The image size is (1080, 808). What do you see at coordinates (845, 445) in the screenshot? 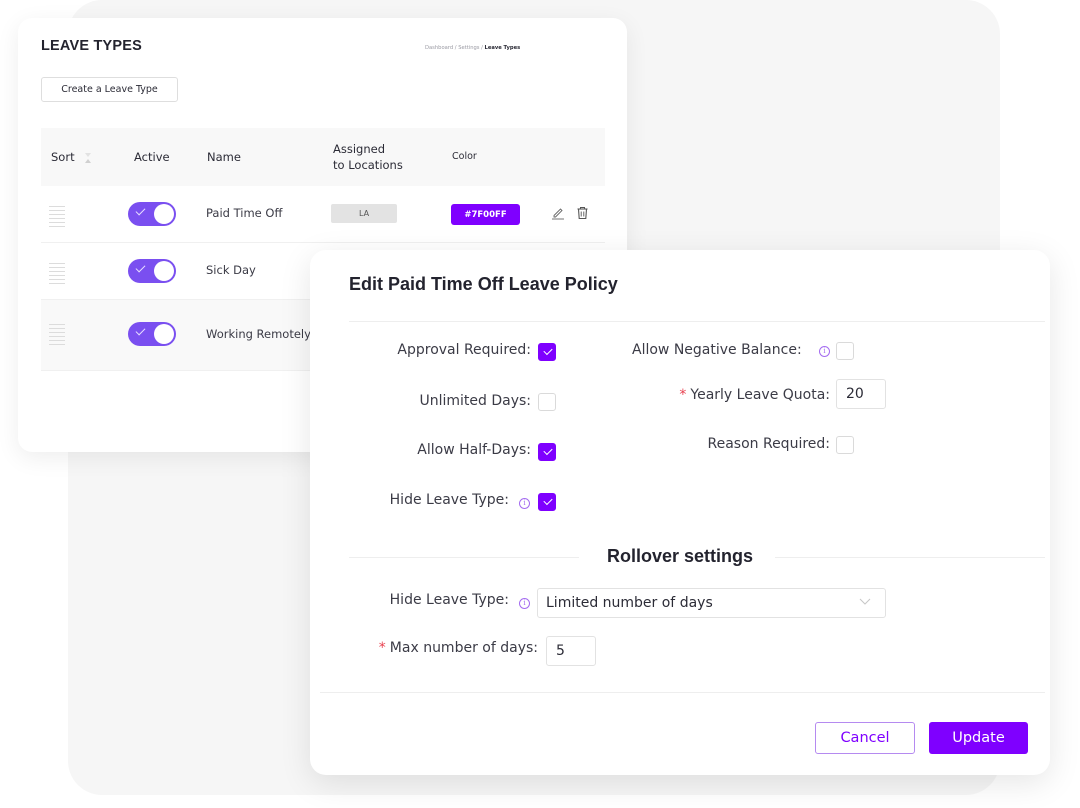
I see `reason-required-checkbox` at bounding box center [845, 445].